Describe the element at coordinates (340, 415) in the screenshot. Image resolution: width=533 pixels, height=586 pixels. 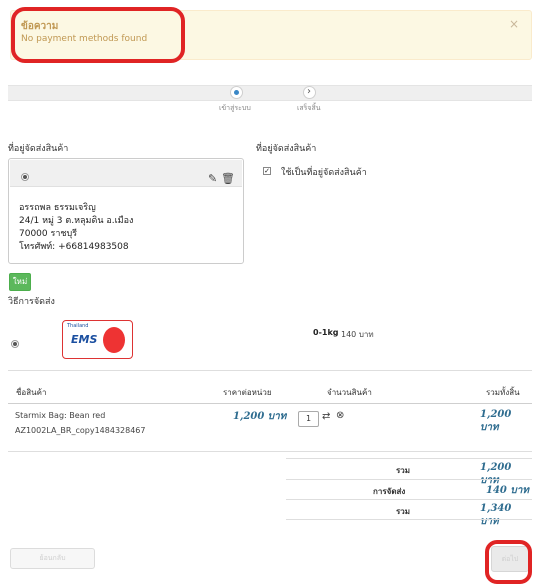
I see `remove-icon: ⊗` at that location.